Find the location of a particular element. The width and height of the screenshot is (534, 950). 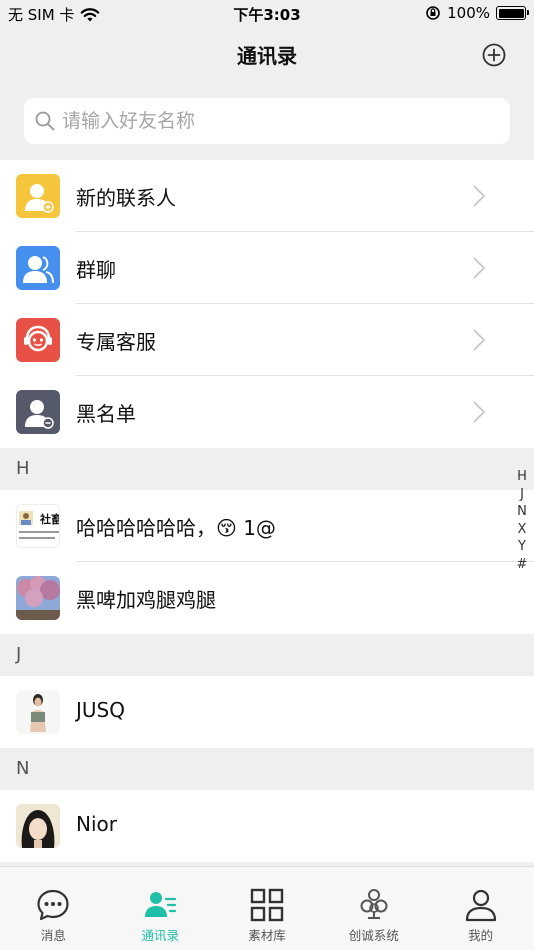

tab-system: 创诚系统 is located at coordinates (373, 908).